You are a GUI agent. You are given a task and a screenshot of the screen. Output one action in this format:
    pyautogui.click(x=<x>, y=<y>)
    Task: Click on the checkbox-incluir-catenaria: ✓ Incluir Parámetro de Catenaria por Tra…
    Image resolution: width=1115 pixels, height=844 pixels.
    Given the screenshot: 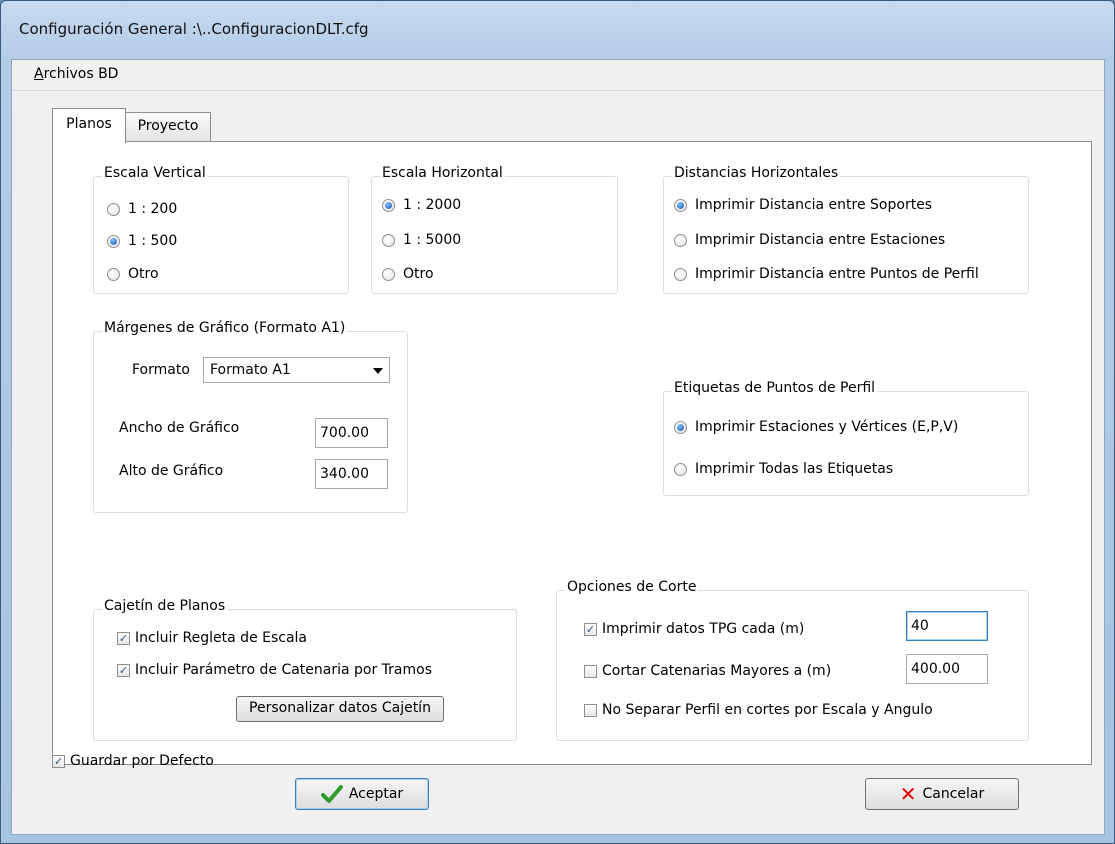 What is the action you would take?
    pyautogui.click(x=274, y=670)
    